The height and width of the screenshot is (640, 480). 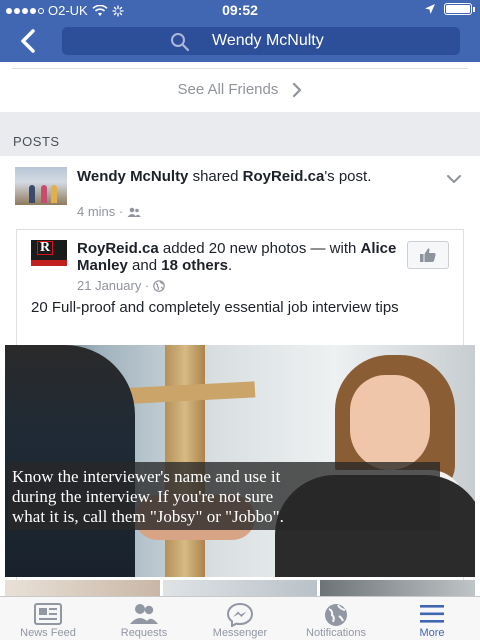 What do you see at coordinates (36, 141) in the screenshot?
I see `posts-heading: POSTS` at bounding box center [36, 141].